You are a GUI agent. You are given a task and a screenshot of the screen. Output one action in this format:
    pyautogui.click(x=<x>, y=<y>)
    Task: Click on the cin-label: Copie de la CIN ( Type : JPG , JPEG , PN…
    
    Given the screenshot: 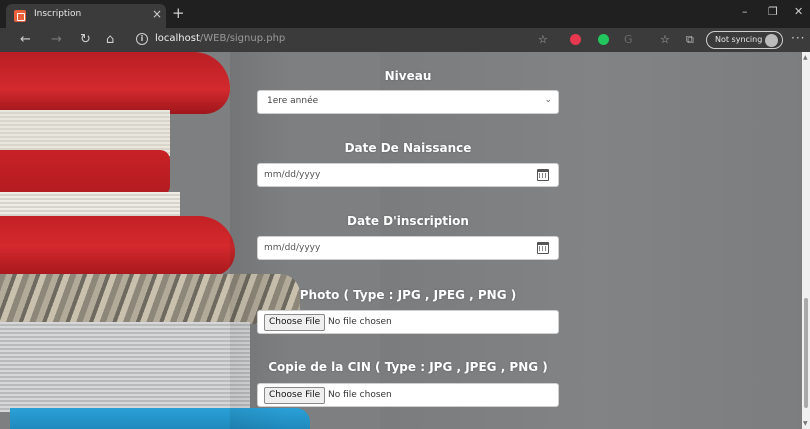 What is the action you would take?
    pyautogui.click(x=408, y=367)
    